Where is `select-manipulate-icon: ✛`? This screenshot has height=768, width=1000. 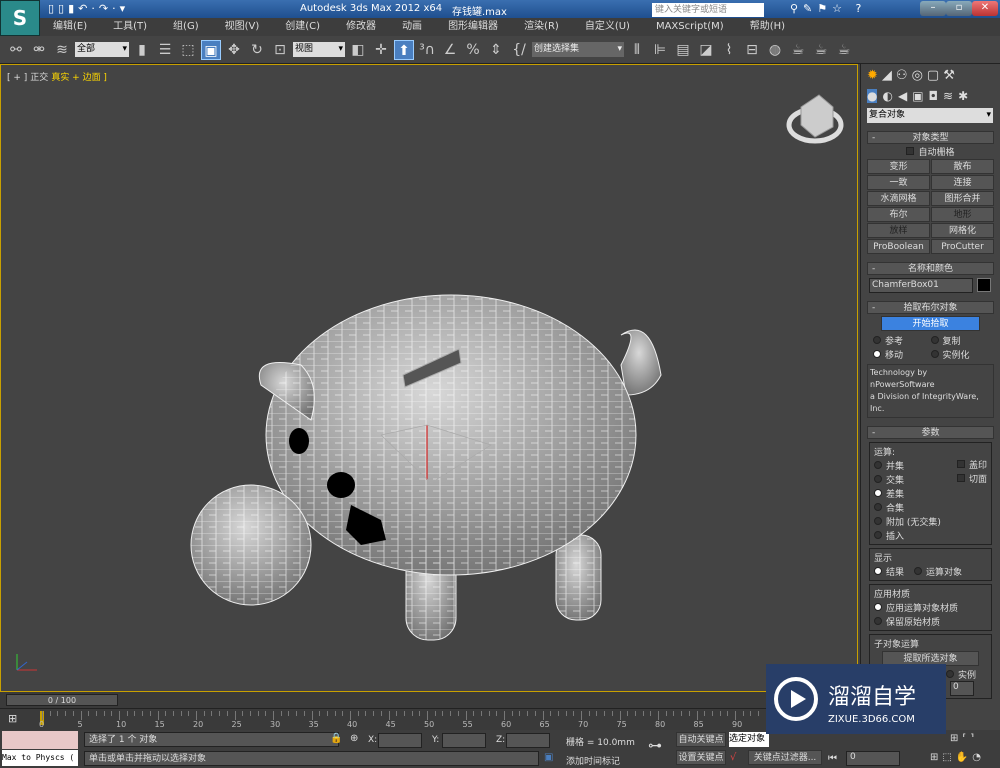
select-manipulate-icon: ✛ is located at coordinates (381, 50).